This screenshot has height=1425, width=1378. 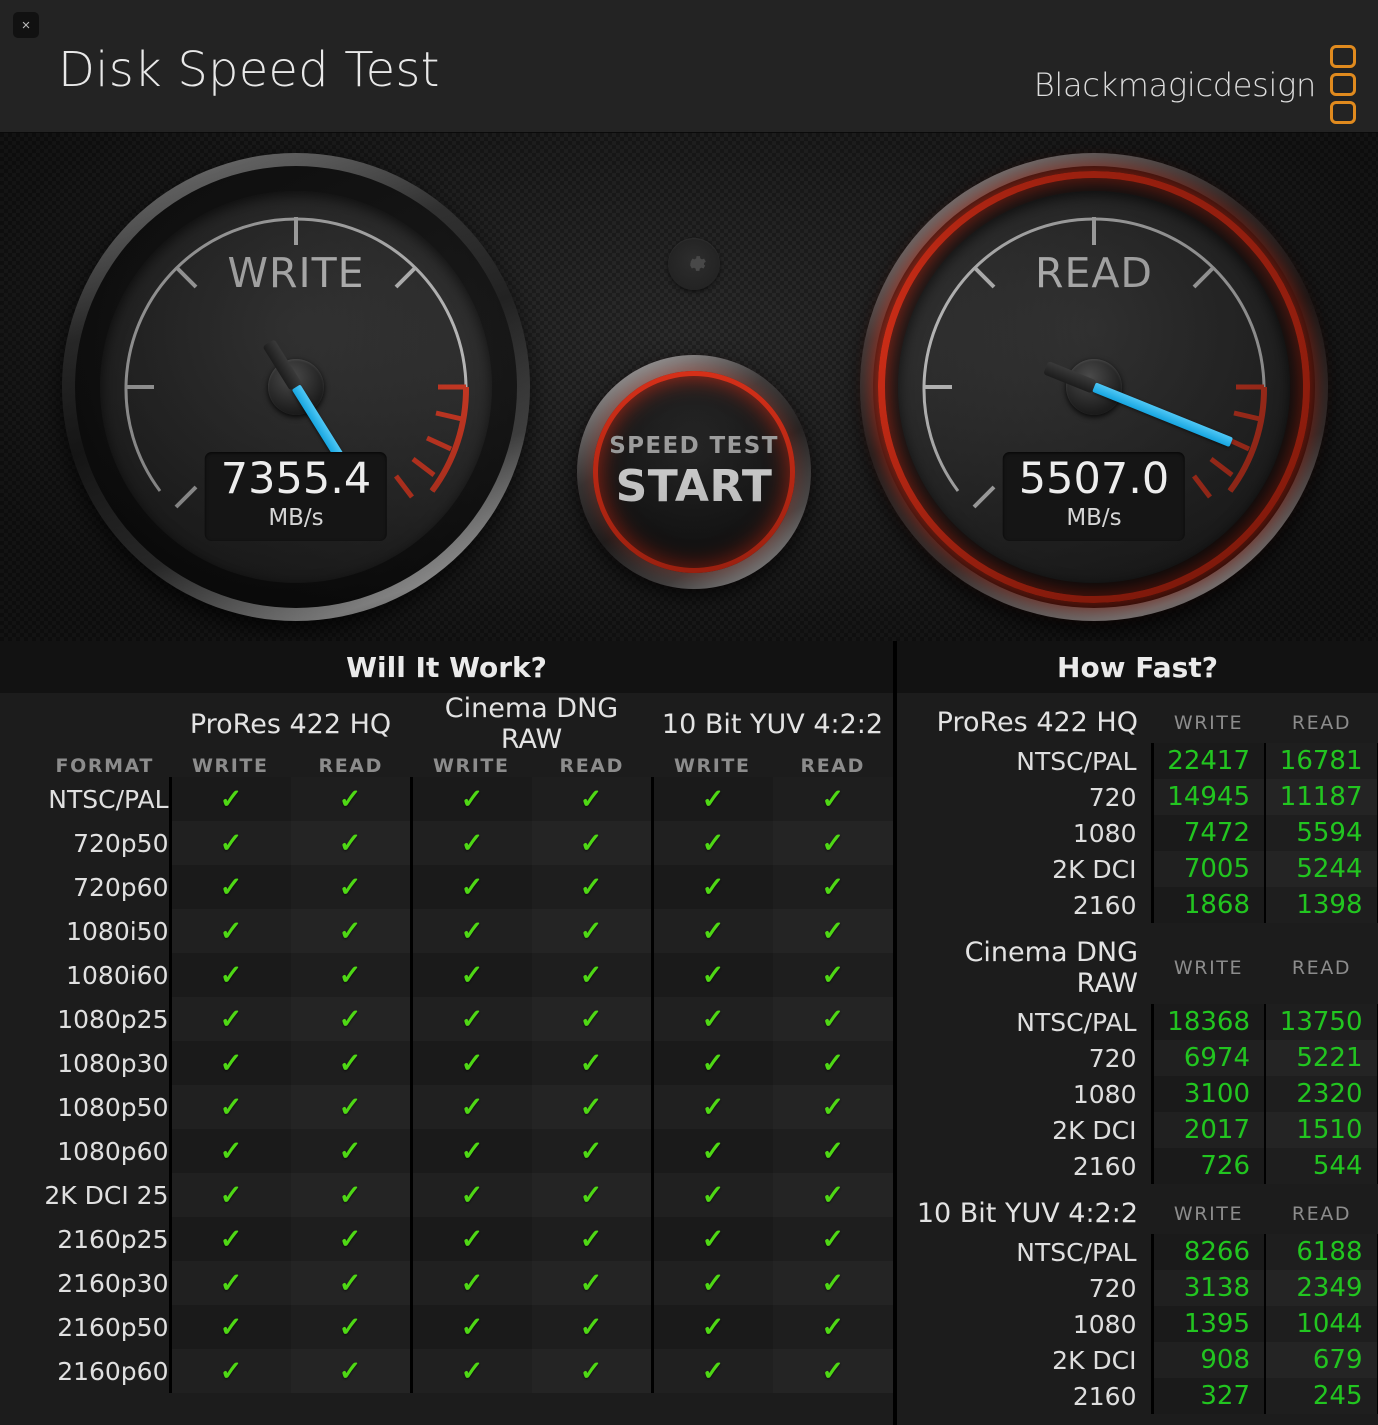 What do you see at coordinates (1094, 518) in the screenshot?
I see `read-unit: MB/s` at bounding box center [1094, 518].